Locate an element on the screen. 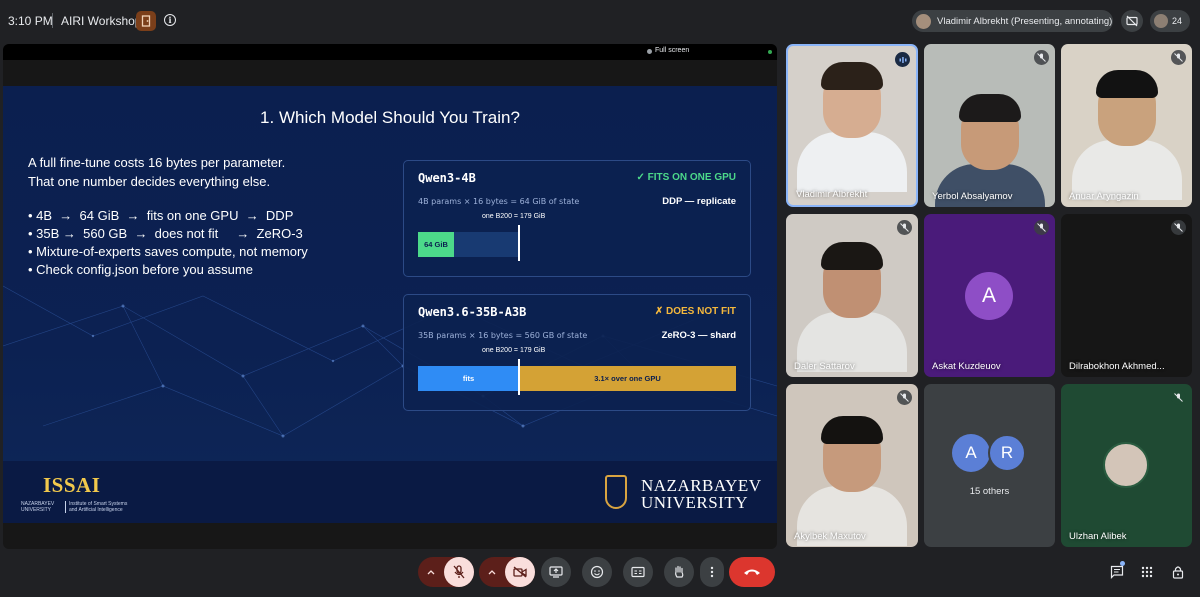 The image size is (1200, 597). participant-tile: Ulzhan Alibek is located at coordinates (1126, 465).